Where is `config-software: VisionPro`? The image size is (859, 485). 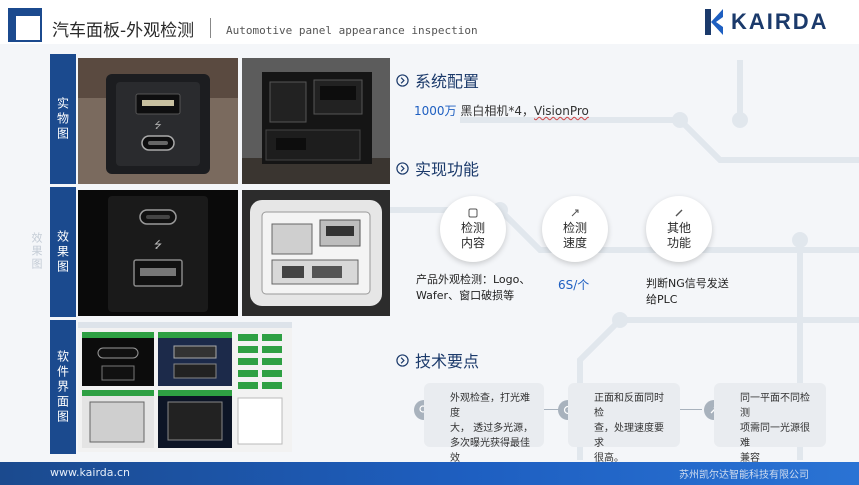 config-software: VisionPro is located at coordinates (561, 111).